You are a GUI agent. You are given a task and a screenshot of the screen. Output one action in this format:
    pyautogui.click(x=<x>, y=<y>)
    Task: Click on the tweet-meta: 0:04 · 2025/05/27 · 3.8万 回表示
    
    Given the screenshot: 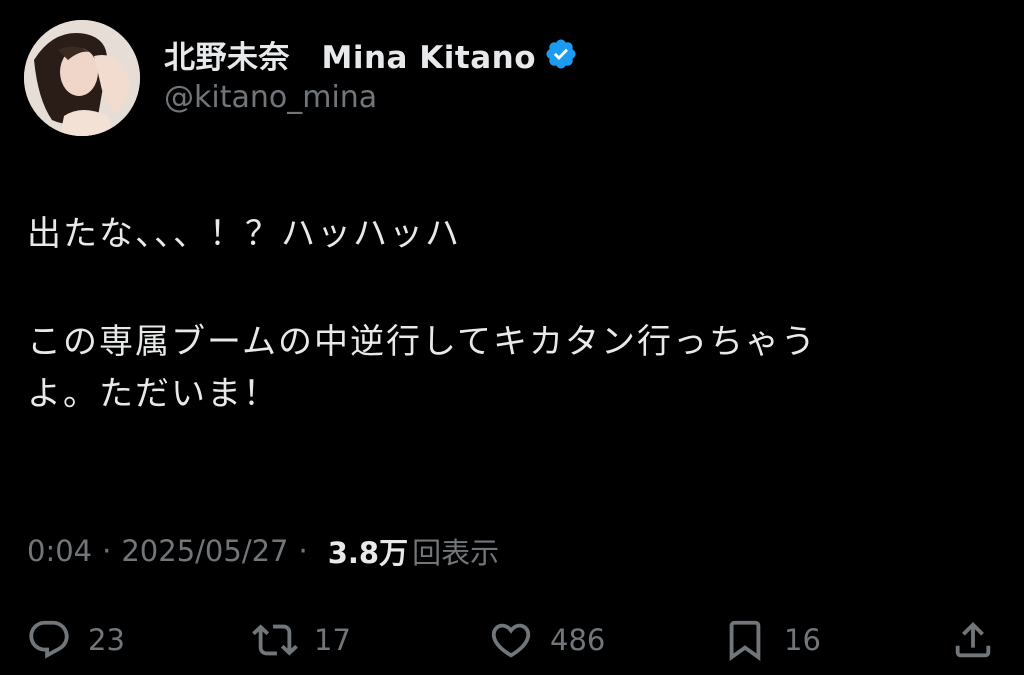 What is the action you would take?
    pyautogui.click(x=263, y=551)
    